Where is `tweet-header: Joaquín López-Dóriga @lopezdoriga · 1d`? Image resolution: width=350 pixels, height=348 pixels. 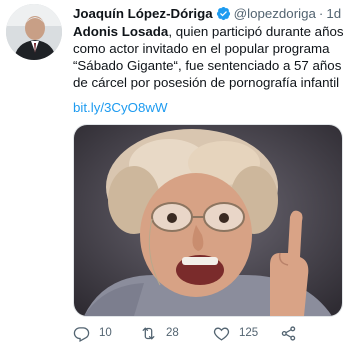
tweet-header: Joaquín López-Dóriga @lopezdoriga · 1d is located at coordinates (208, 13).